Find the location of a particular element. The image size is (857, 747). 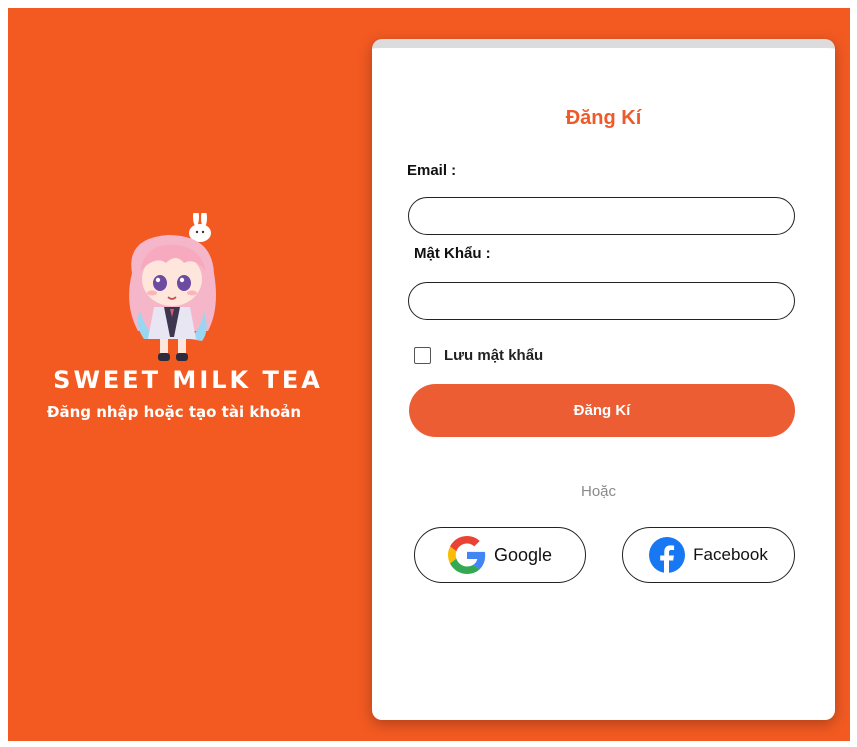

or-divider-text: Hoặc is located at coordinates (599, 491).